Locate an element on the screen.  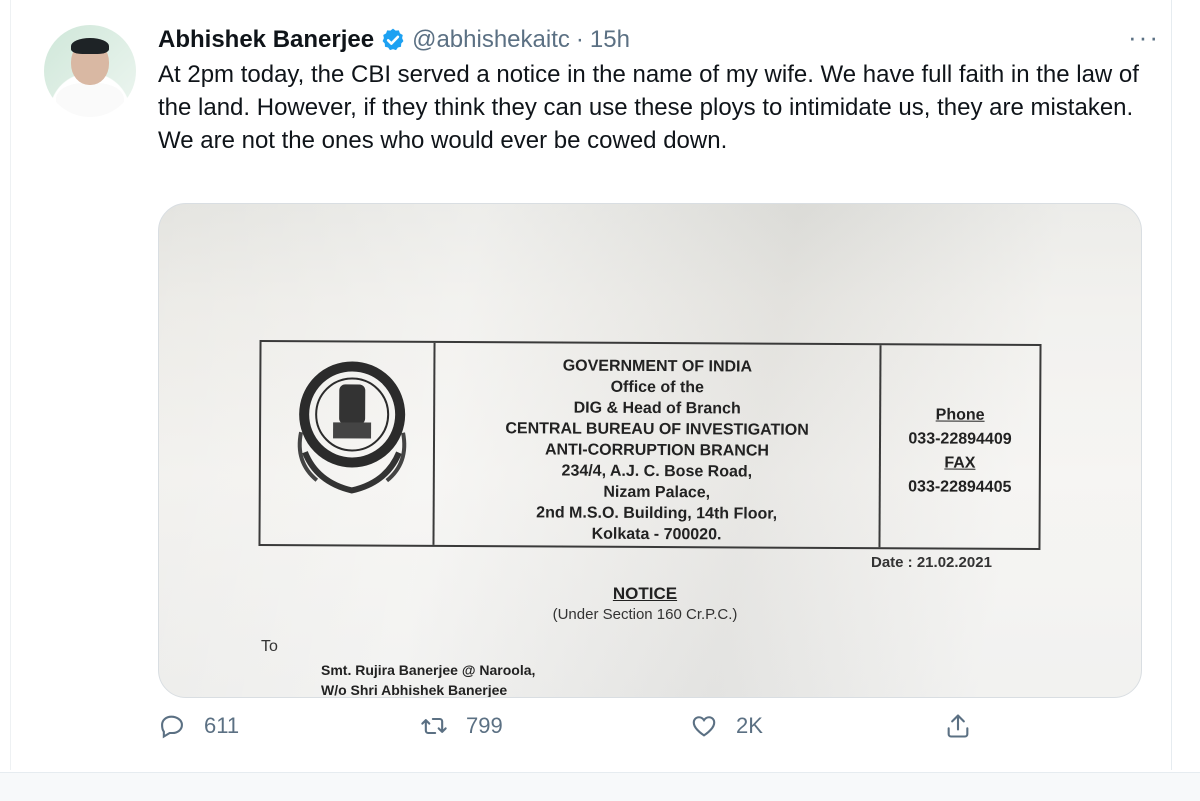
notice-title: NOTICE is located at coordinates (645, 593).